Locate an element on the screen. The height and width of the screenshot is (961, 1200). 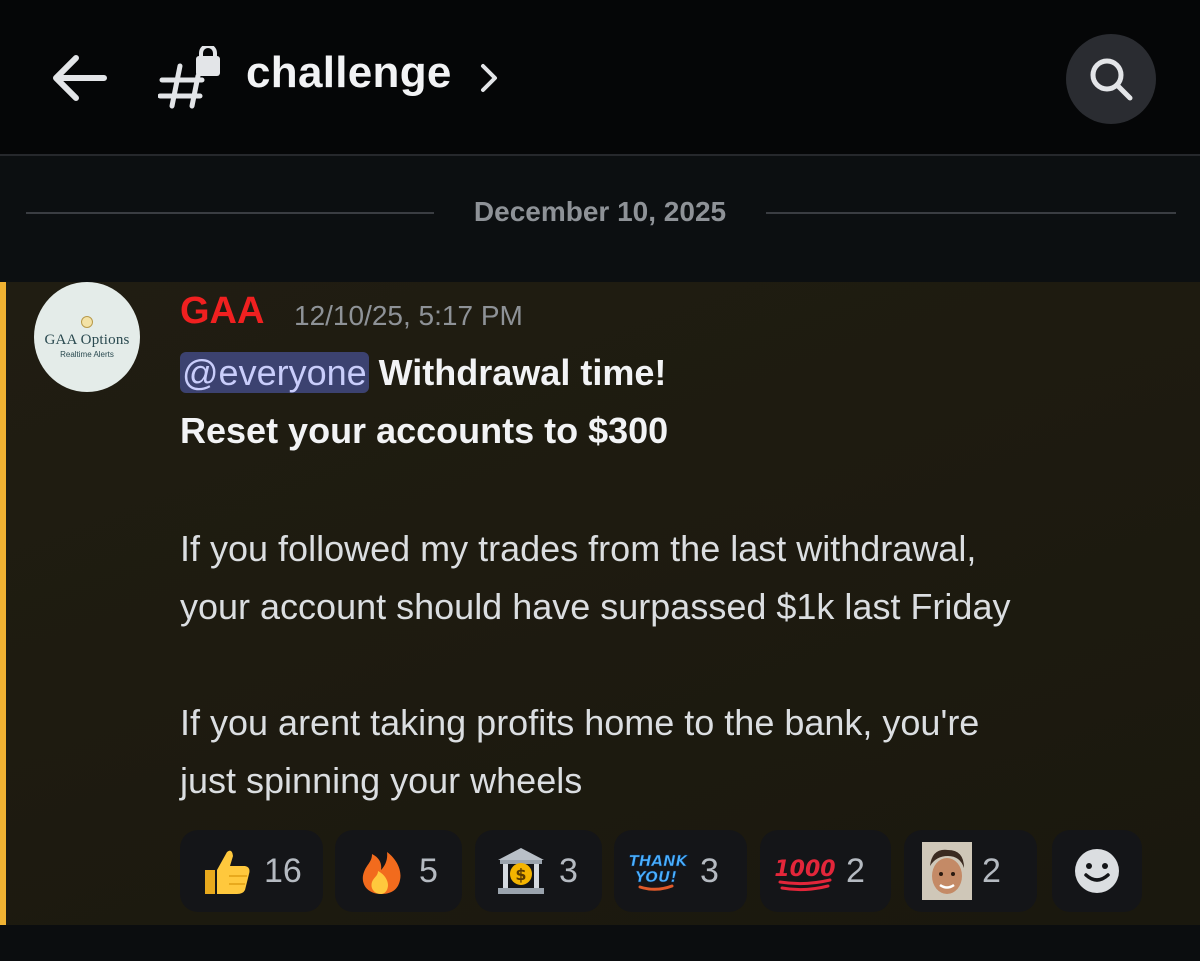
bank-icon: $ is located at coordinates (521, 871).